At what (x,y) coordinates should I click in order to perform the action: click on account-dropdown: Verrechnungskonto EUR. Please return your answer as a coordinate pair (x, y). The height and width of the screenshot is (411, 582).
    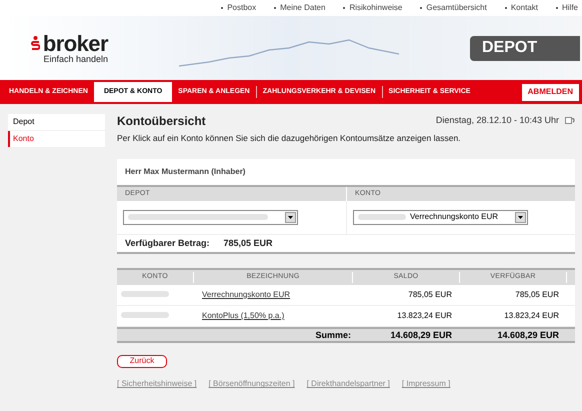
    Looking at the image, I should click on (440, 217).